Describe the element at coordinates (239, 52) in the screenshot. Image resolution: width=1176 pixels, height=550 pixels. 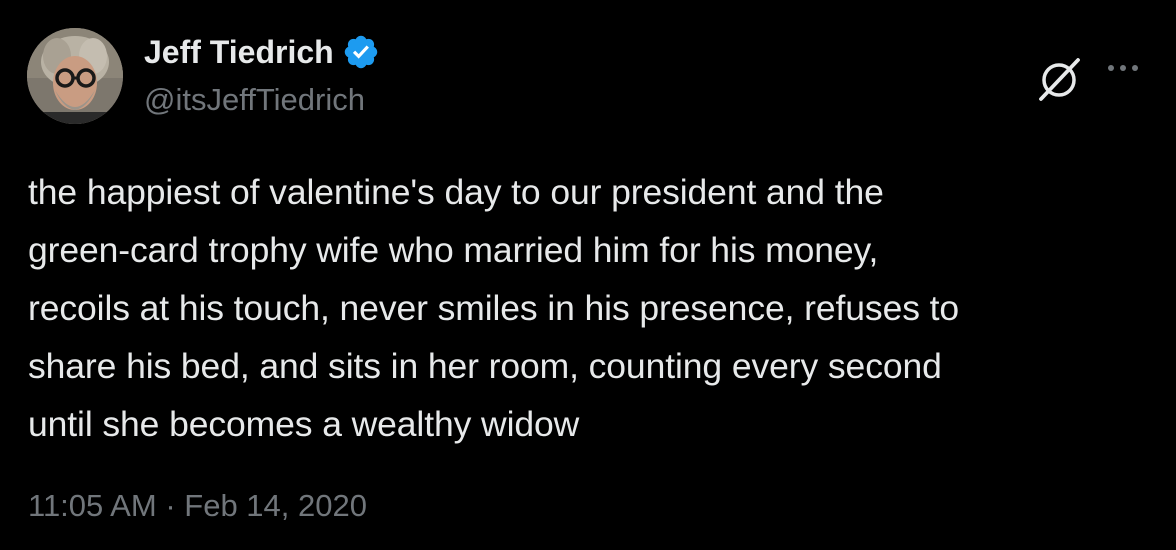
I see `author-name: Jeff Tiedrich` at that location.